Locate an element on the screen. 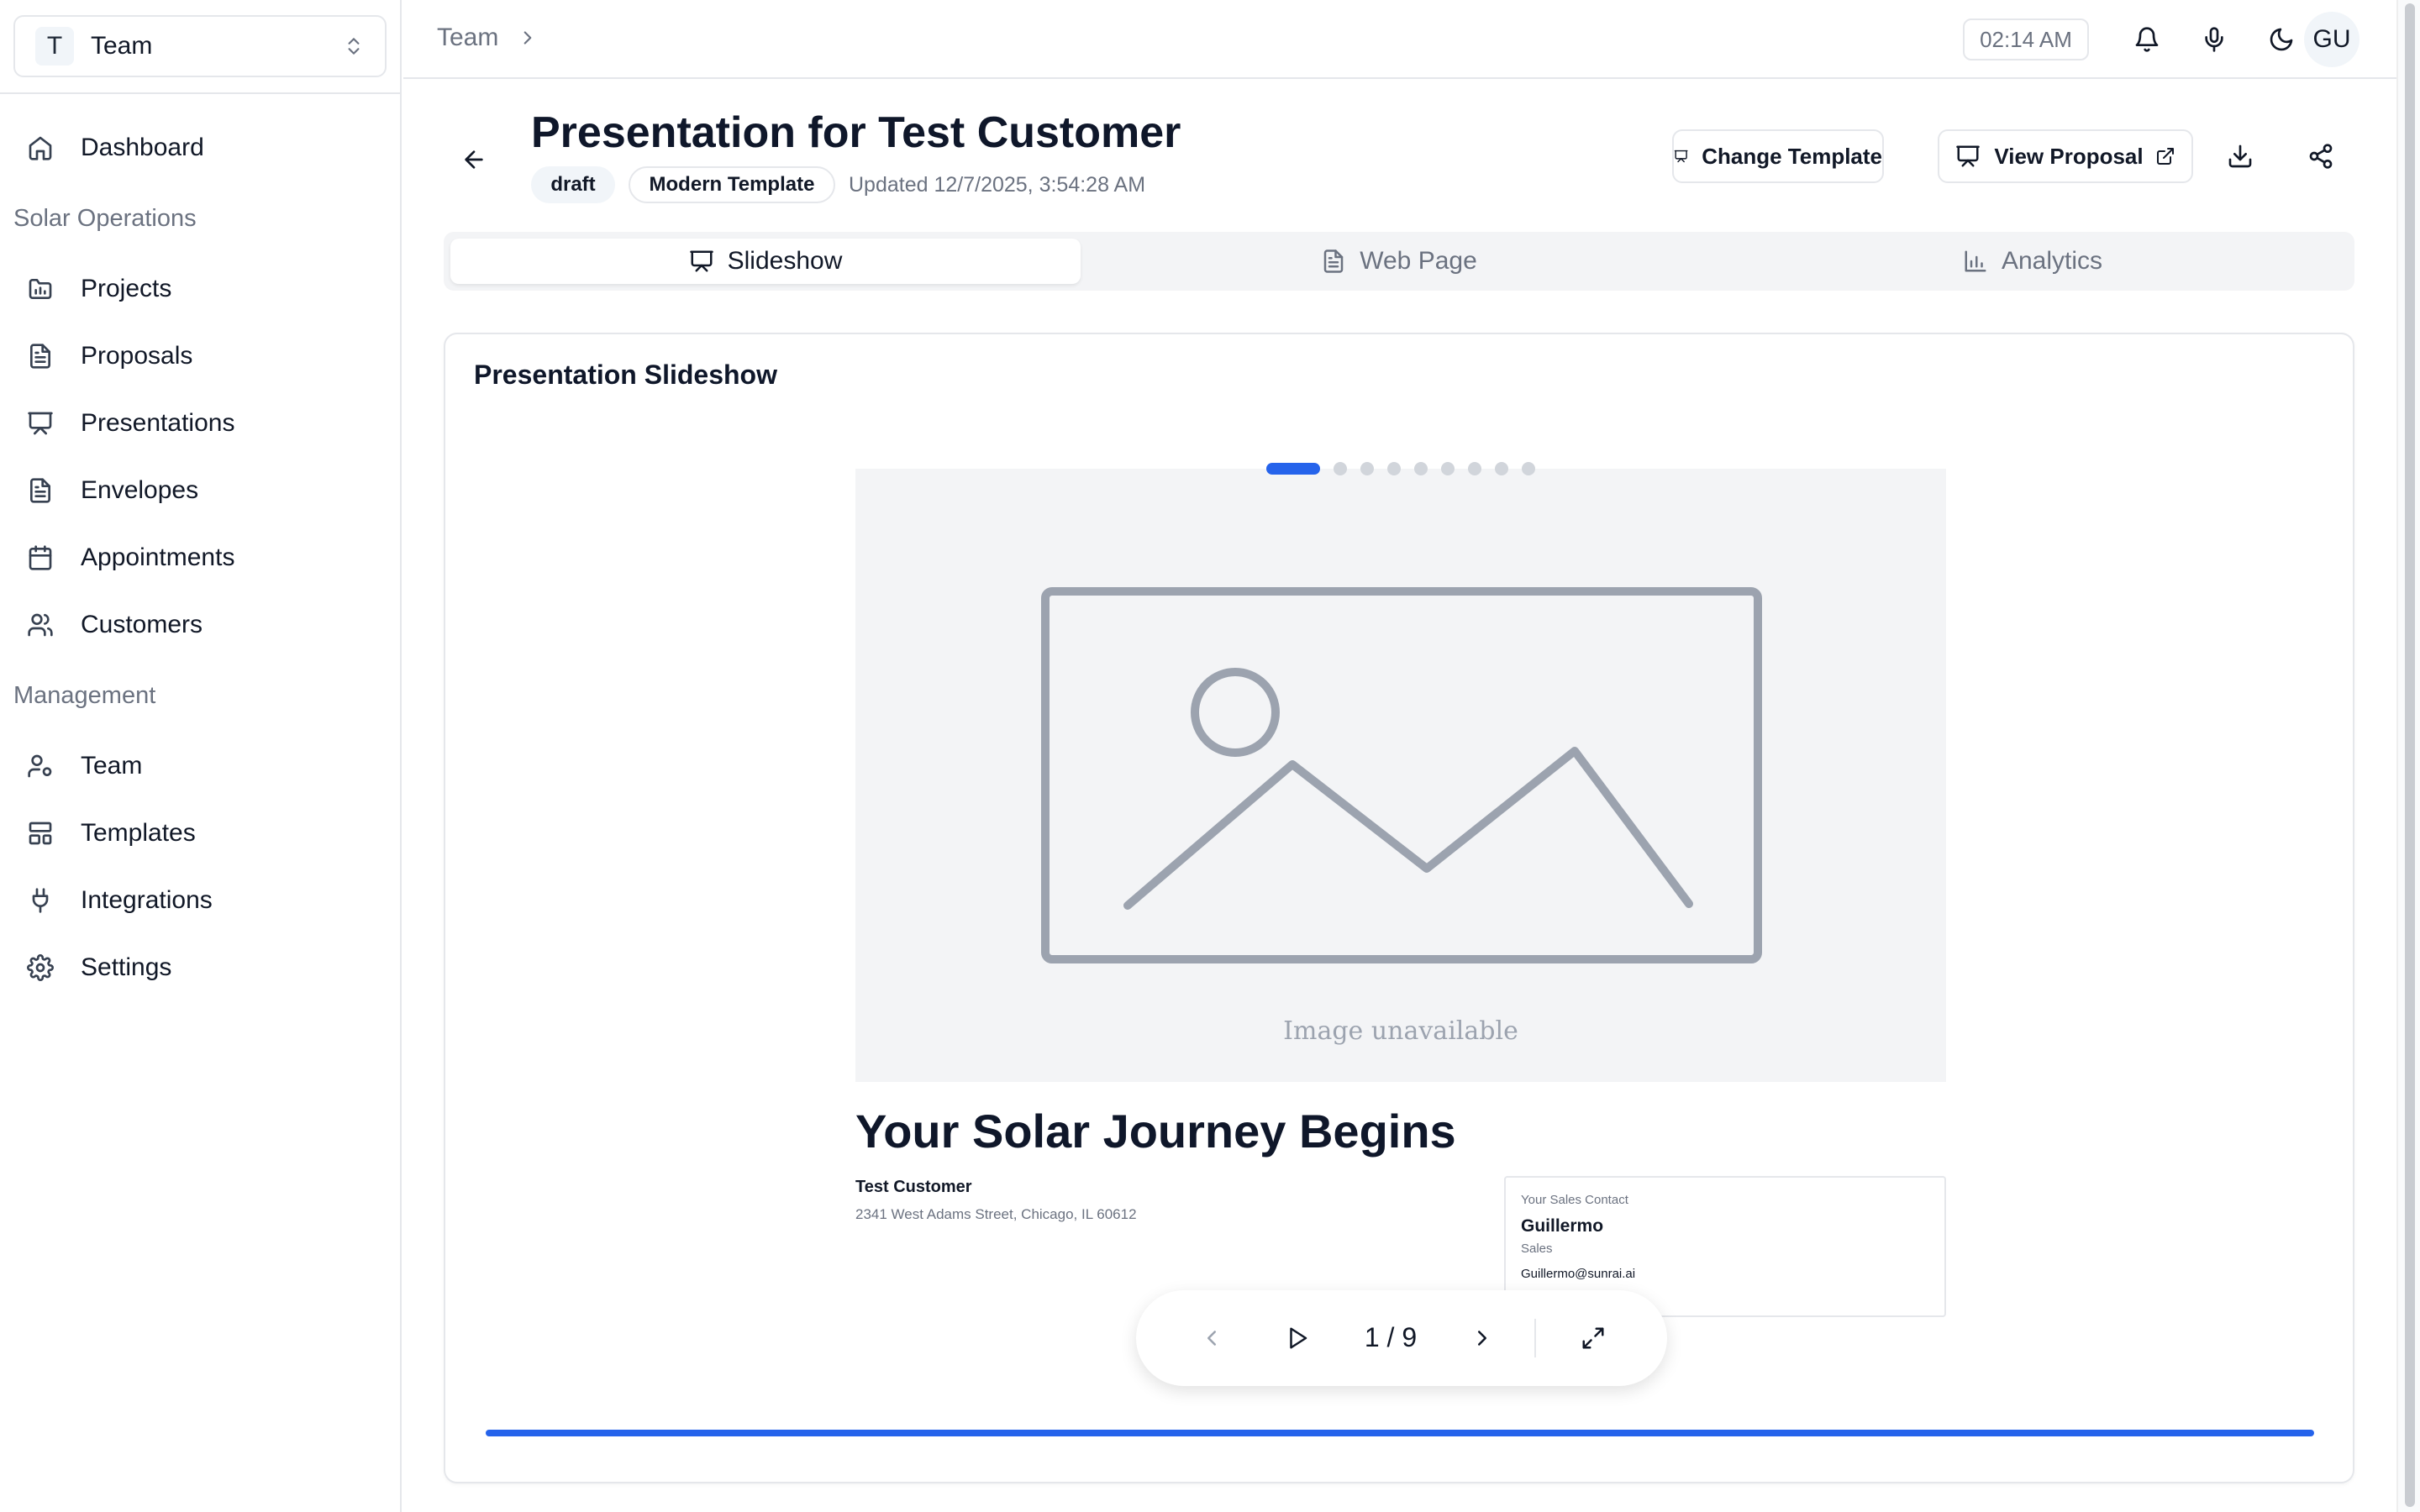 The image size is (2420, 1512). sidebar-item-label: Presentations is located at coordinates (158, 423).